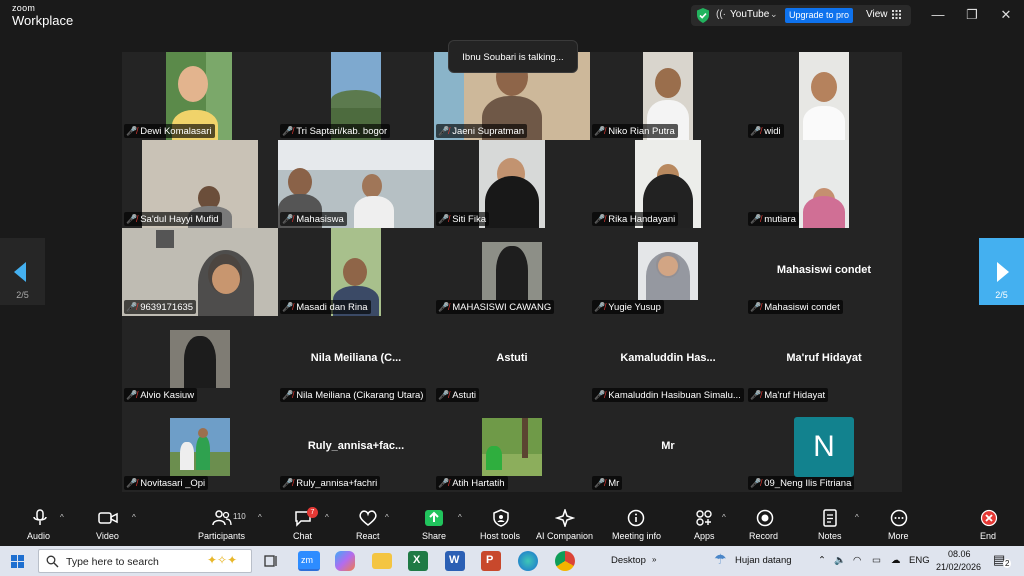 Image resolution: width=1024 pixels, height=576 pixels. What do you see at coordinates (418, 561) in the screenshot?
I see `excel-icon: X` at bounding box center [418, 561].